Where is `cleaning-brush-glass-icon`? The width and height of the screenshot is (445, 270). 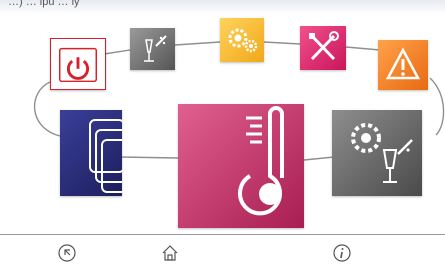
cleaning-brush-glass-icon is located at coordinates (155, 48).